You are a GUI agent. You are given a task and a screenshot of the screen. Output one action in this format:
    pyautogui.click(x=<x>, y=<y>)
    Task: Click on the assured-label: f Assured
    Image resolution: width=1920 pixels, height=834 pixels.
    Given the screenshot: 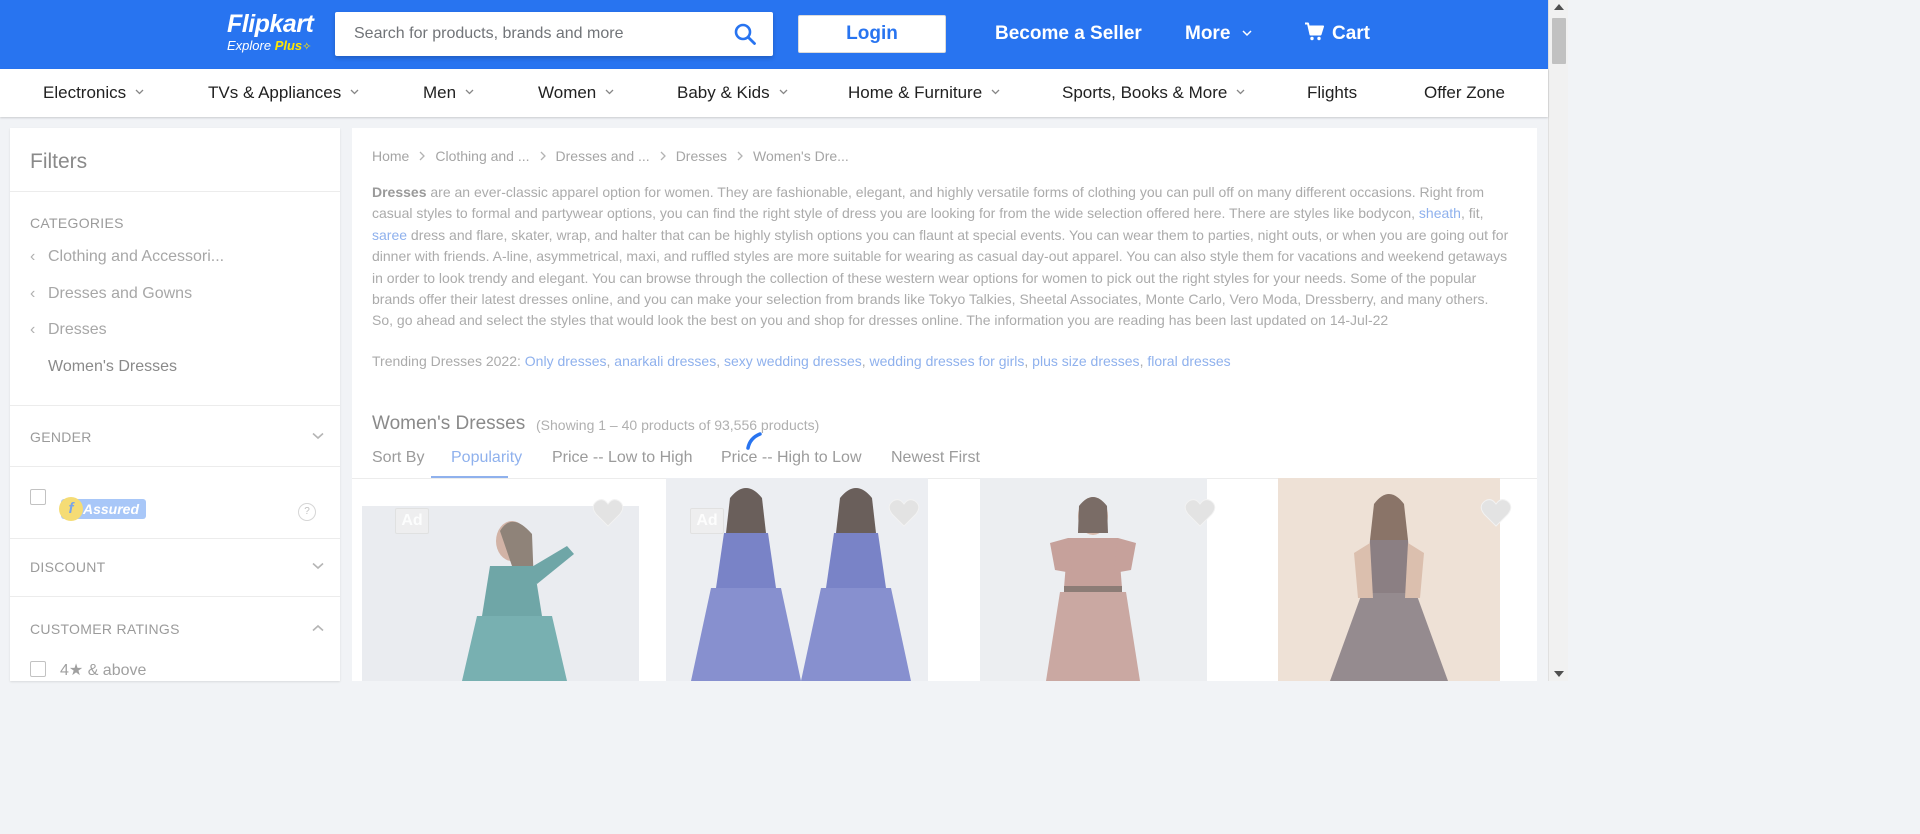 What is the action you would take?
    pyautogui.click(x=103, y=509)
    